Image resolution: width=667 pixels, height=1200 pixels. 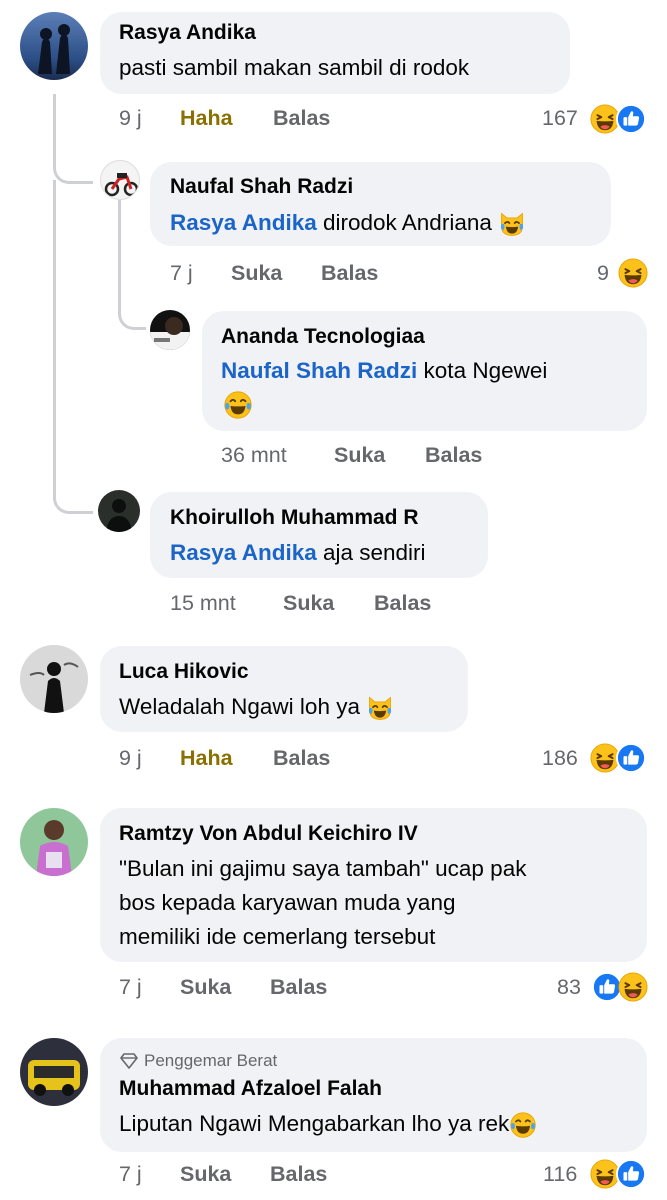 What do you see at coordinates (323, 868) in the screenshot?
I see `comment-text-line: "Bulan ini gajimu saya tambah" ucap pak` at bounding box center [323, 868].